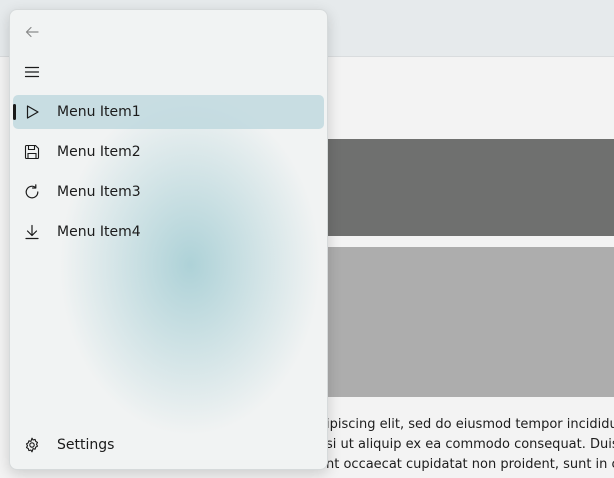 The image size is (614, 478). I want to click on background-dark-block, so click(470, 187).